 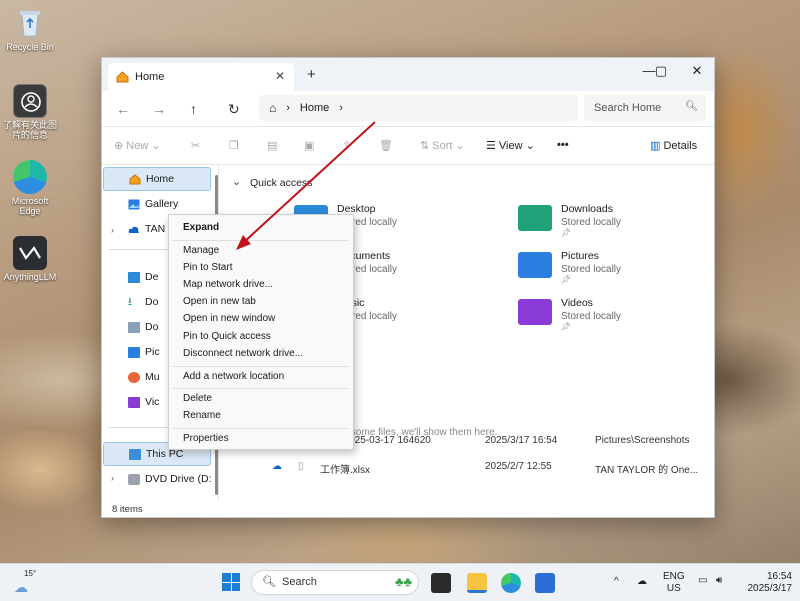 I want to click on store-icon, so click(x=545, y=583).